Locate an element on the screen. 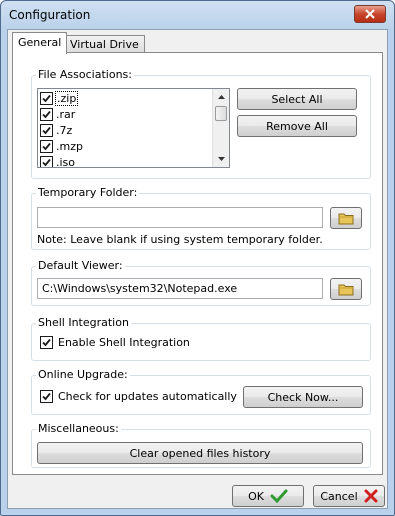 Image resolution: width=395 pixels, height=516 pixels. title-bar: Configuration is located at coordinates (197, 15).